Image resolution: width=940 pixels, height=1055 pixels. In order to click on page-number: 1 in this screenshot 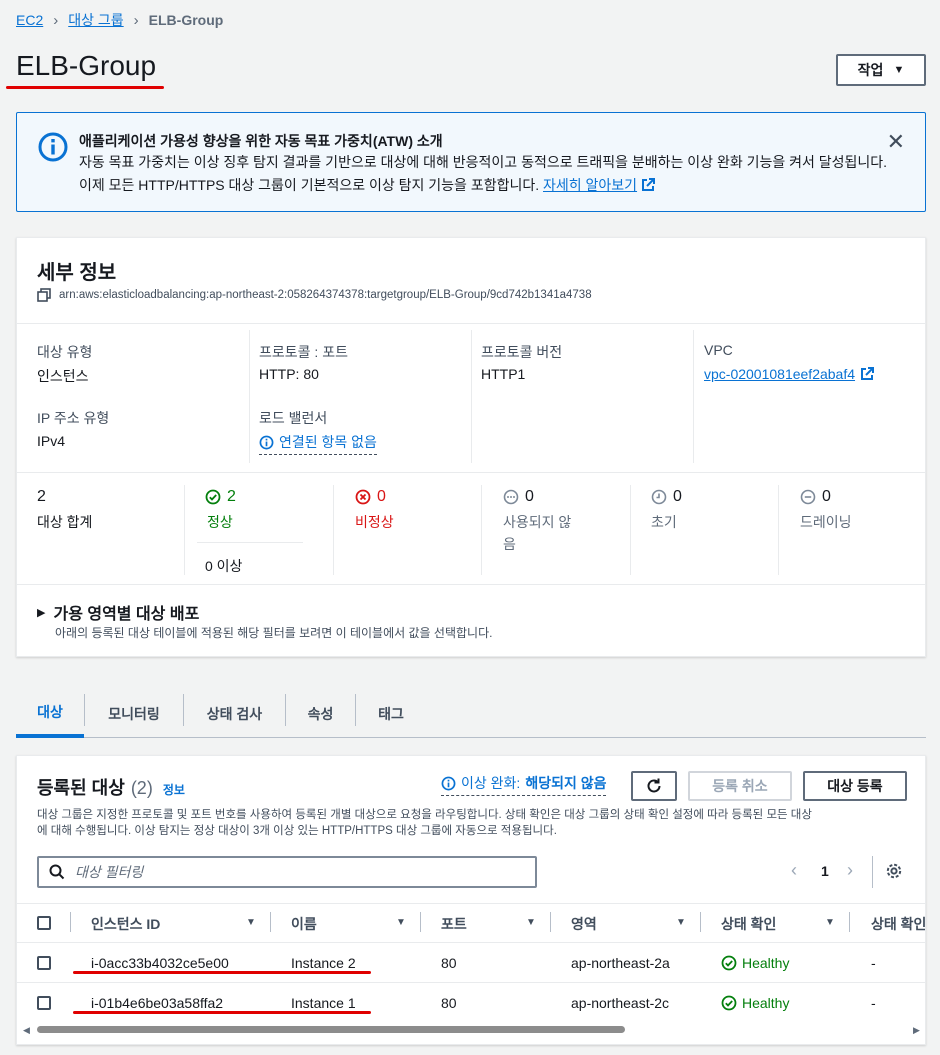, I will do `click(825, 871)`.